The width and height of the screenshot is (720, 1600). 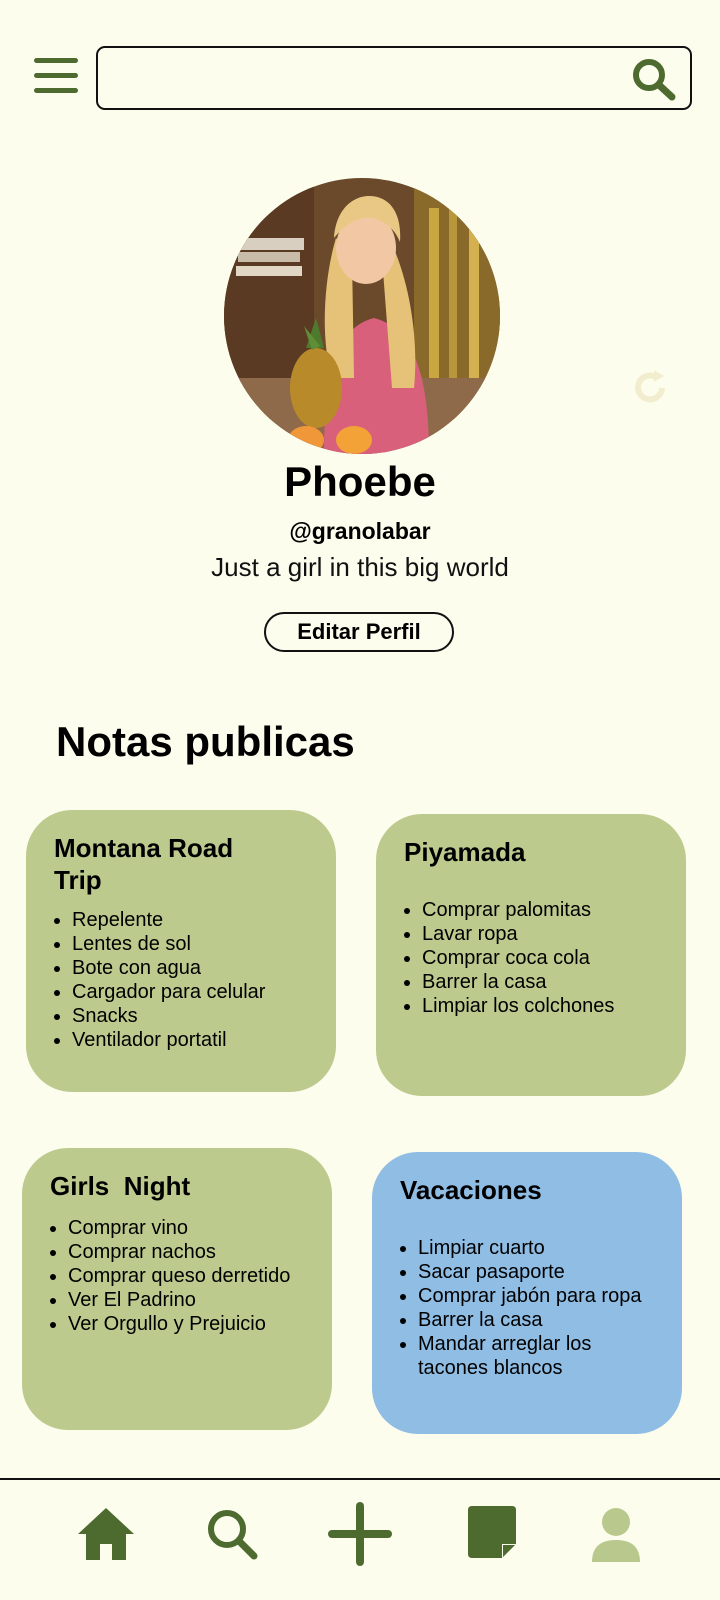 I want to click on note-item: Mandar arreglar los tacones blancos, so click(x=519, y=1356).